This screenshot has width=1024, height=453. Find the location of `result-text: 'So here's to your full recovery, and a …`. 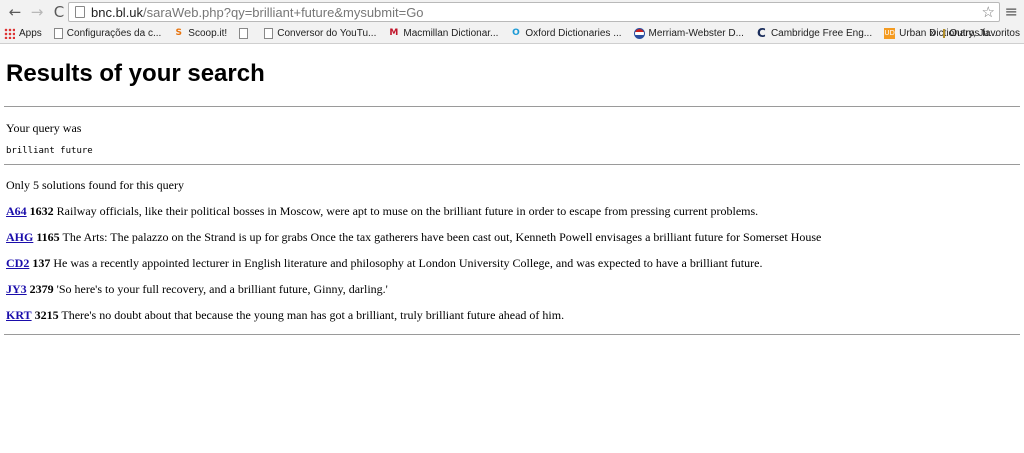

result-text: 'So here's to your full recovery, and a … is located at coordinates (222, 289).